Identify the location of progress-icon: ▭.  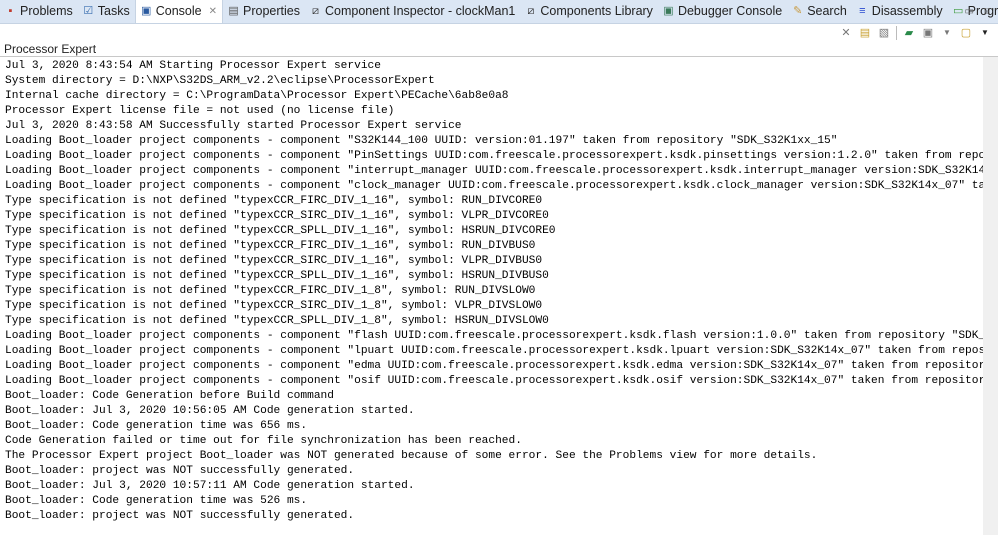
(958, 10).